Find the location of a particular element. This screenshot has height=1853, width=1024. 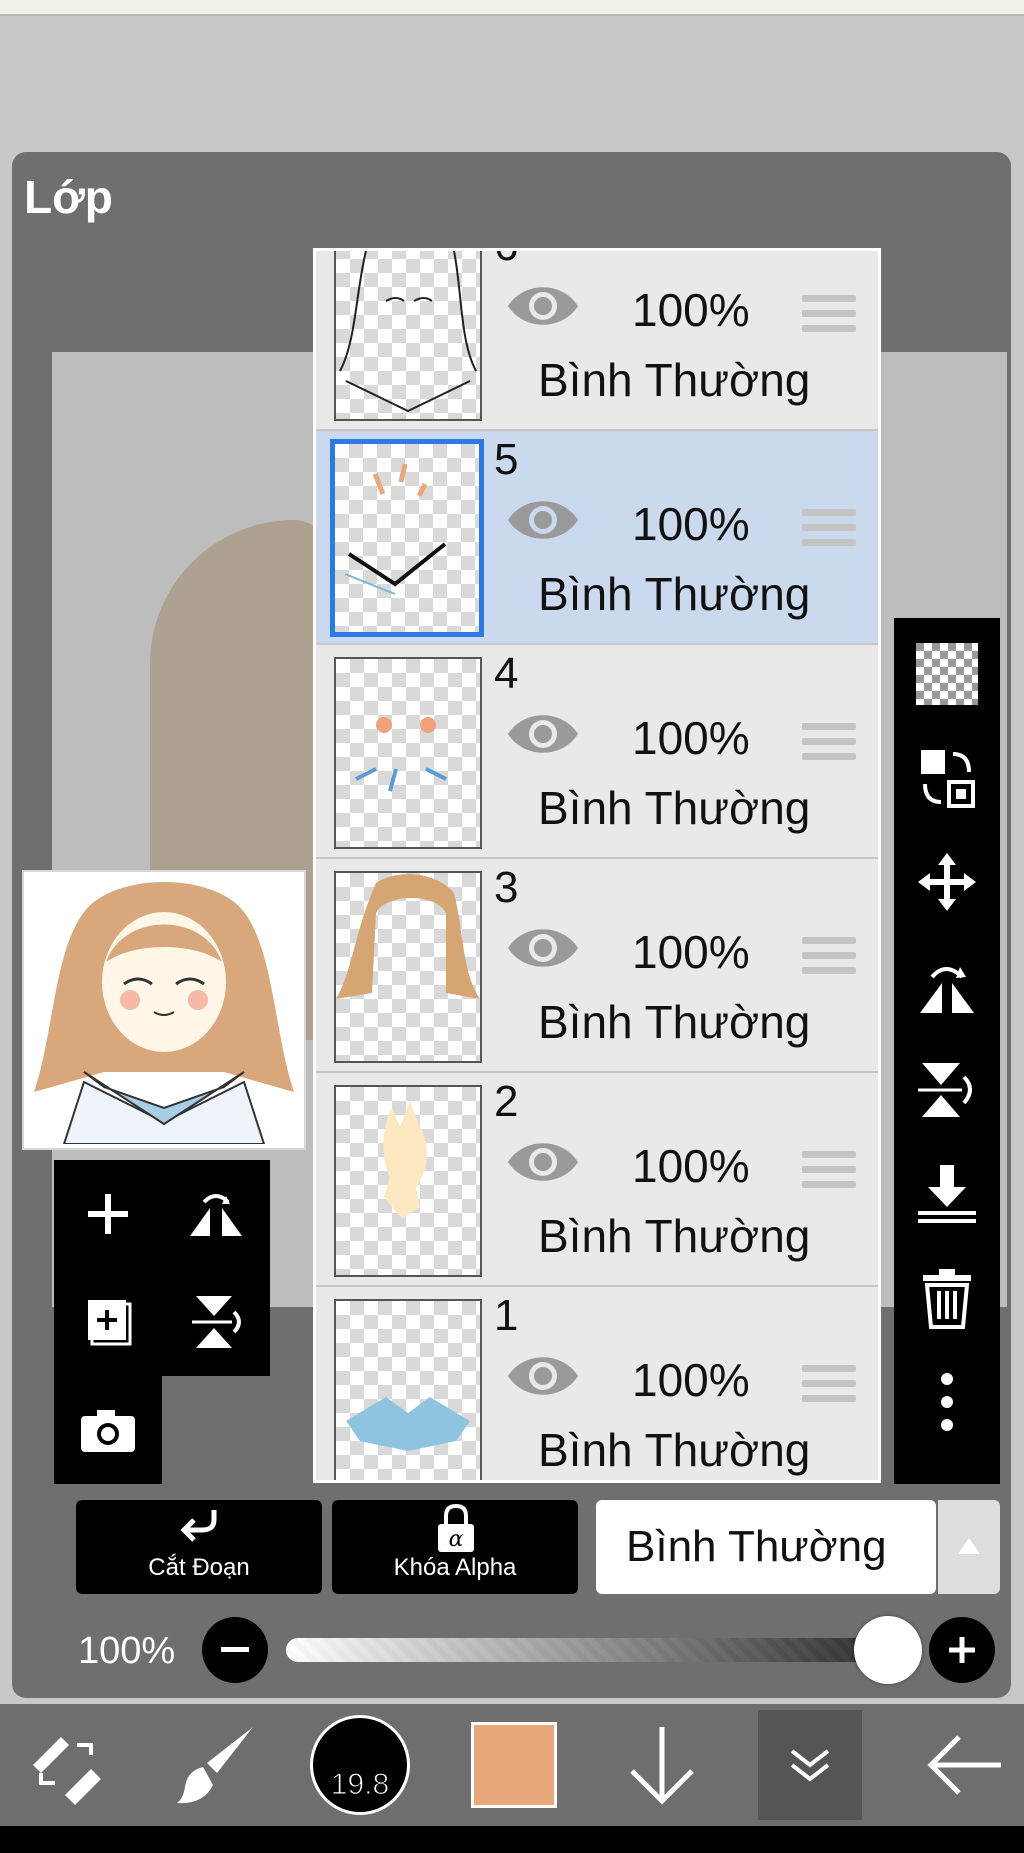

system-nav-bar is located at coordinates (512, 1839).